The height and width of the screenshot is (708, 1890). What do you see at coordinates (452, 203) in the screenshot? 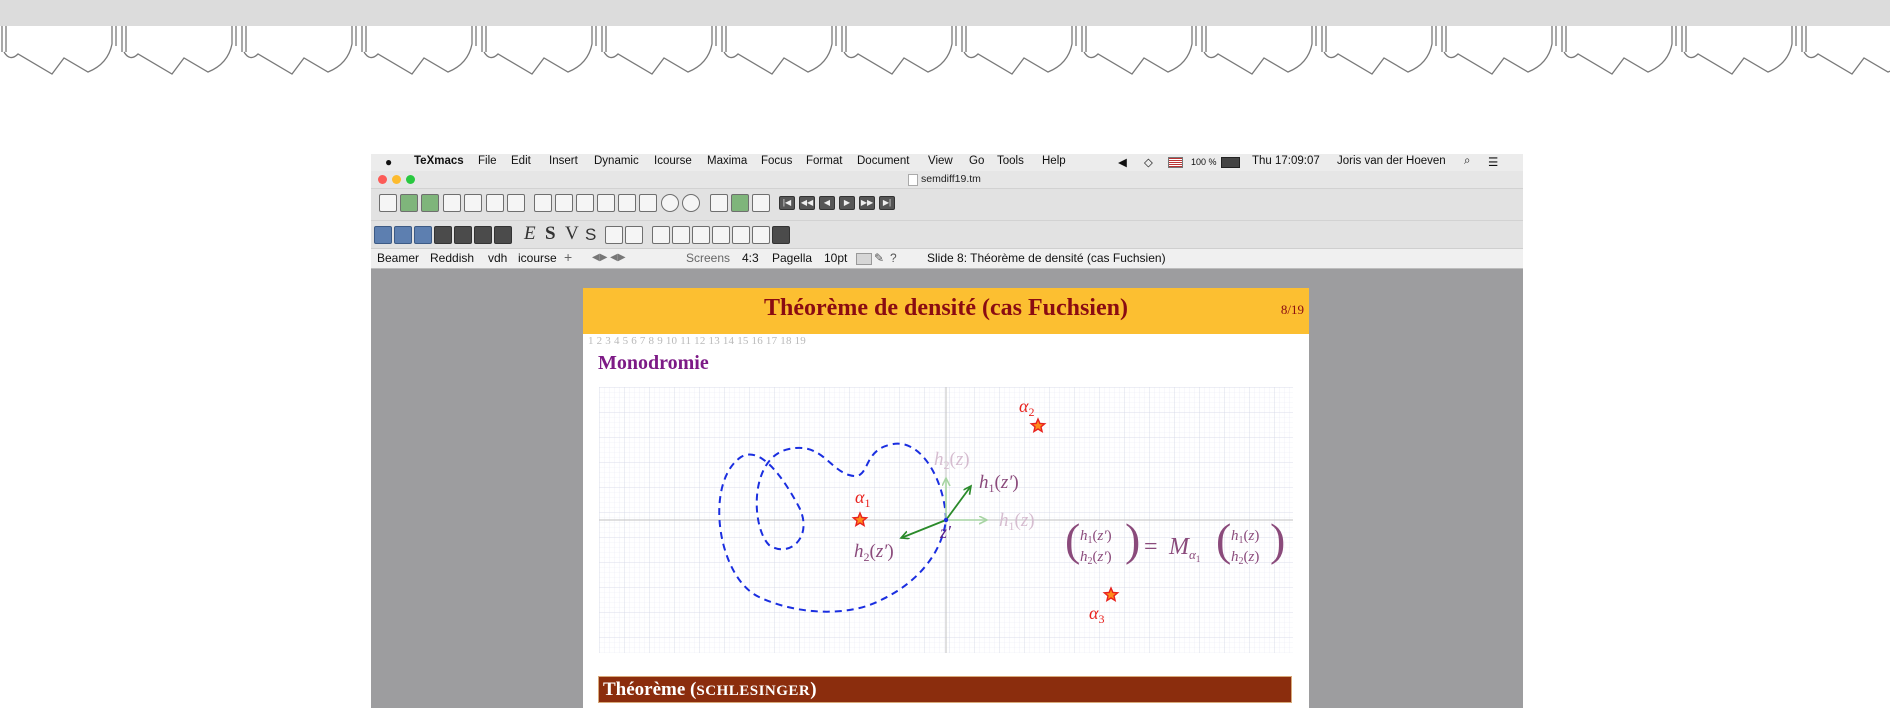
I see `export-icon` at bounding box center [452, 203].